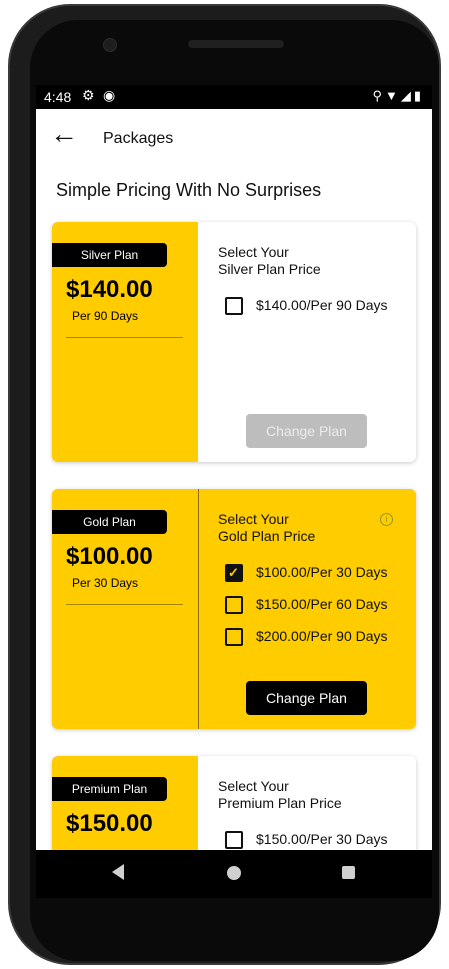  I want to click on plan-summary-panel: Silver Plan $140.00 Per 90 Days, so click(125, 342).